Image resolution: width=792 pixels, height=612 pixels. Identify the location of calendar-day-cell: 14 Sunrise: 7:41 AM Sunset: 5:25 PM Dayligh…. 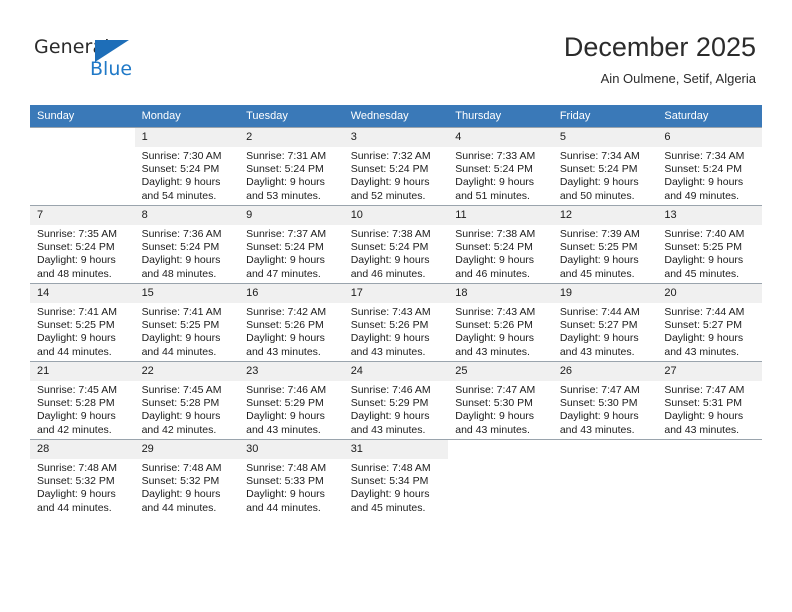
(82, 322).